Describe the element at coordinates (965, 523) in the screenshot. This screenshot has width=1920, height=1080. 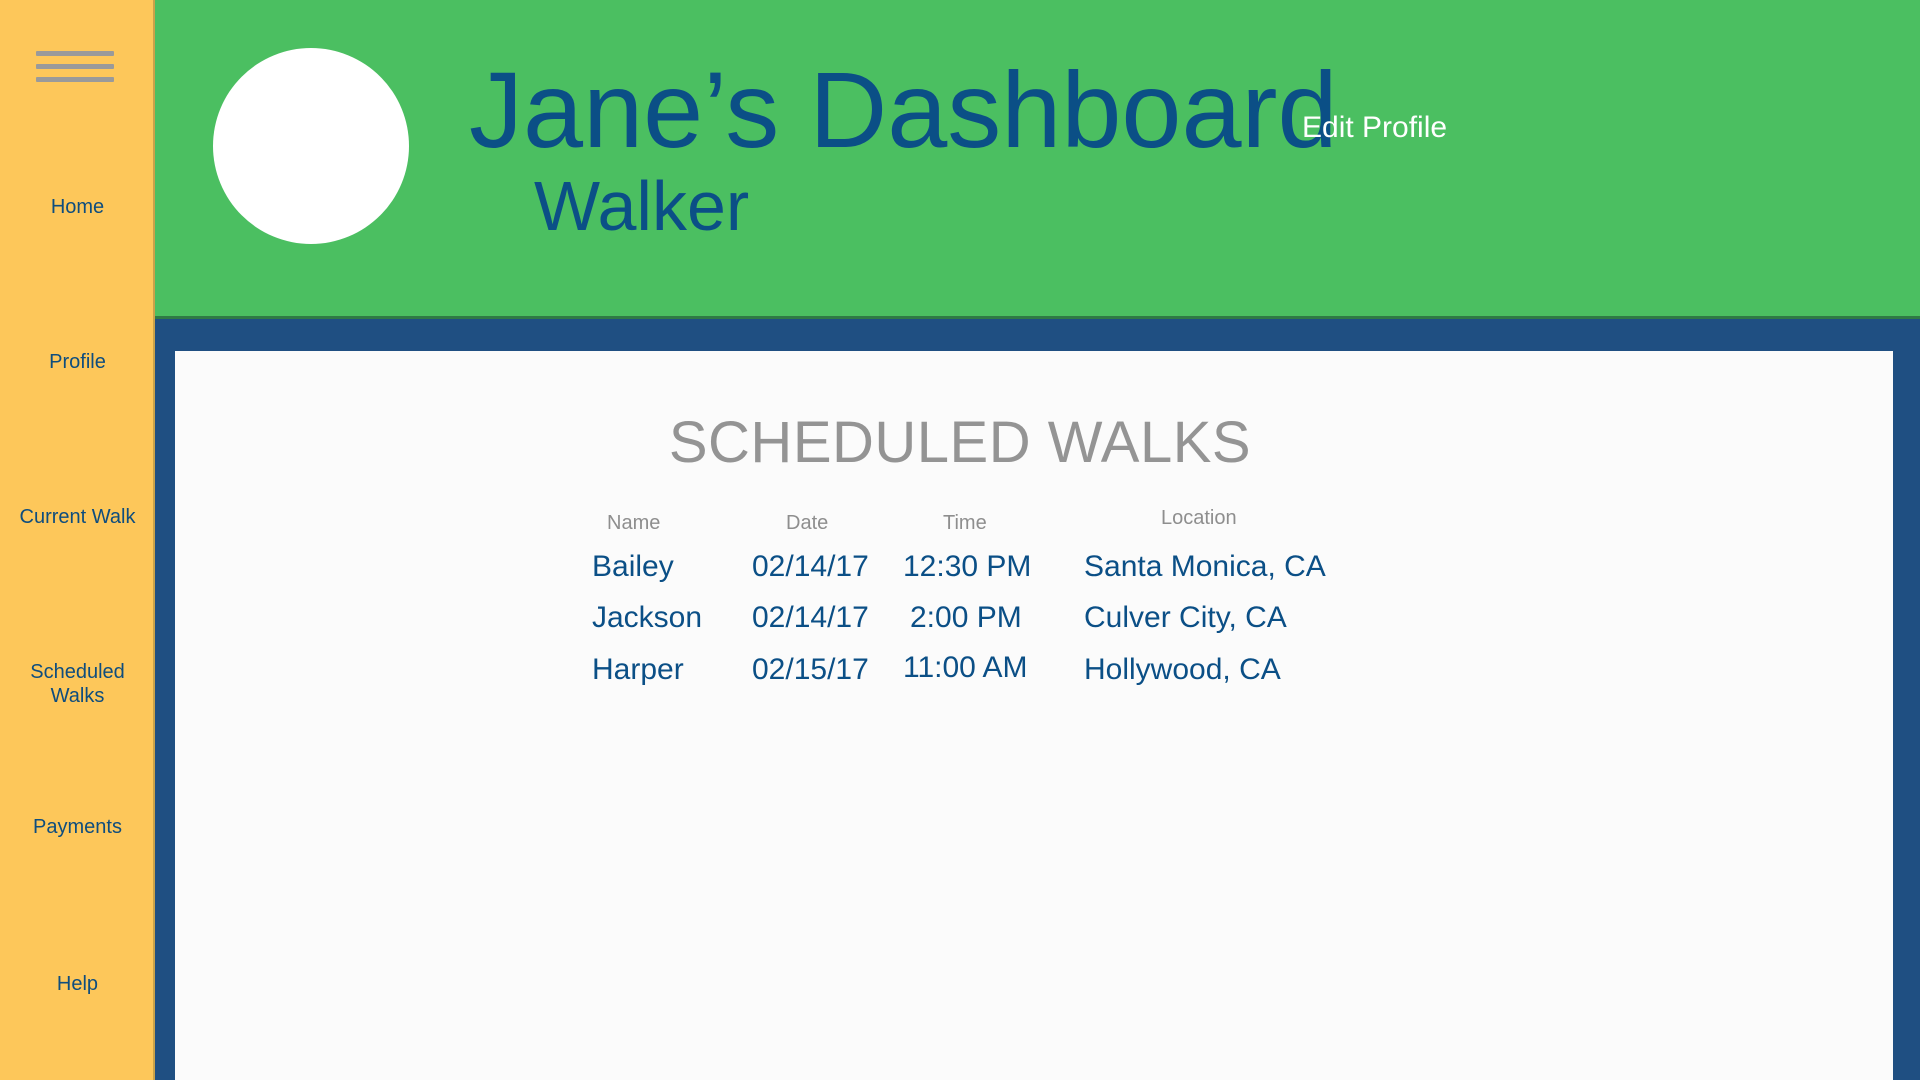
I see `column-header-time: Time` at that location.